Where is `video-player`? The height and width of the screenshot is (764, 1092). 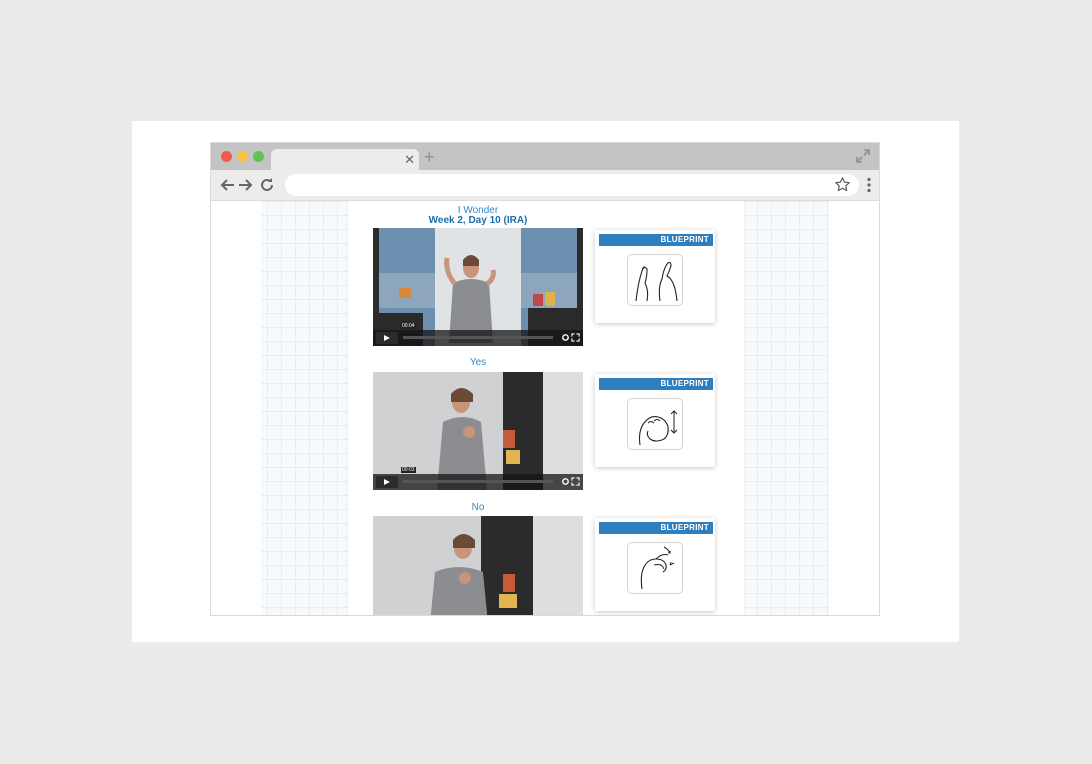 video-player is located at coordinates (478, 565).